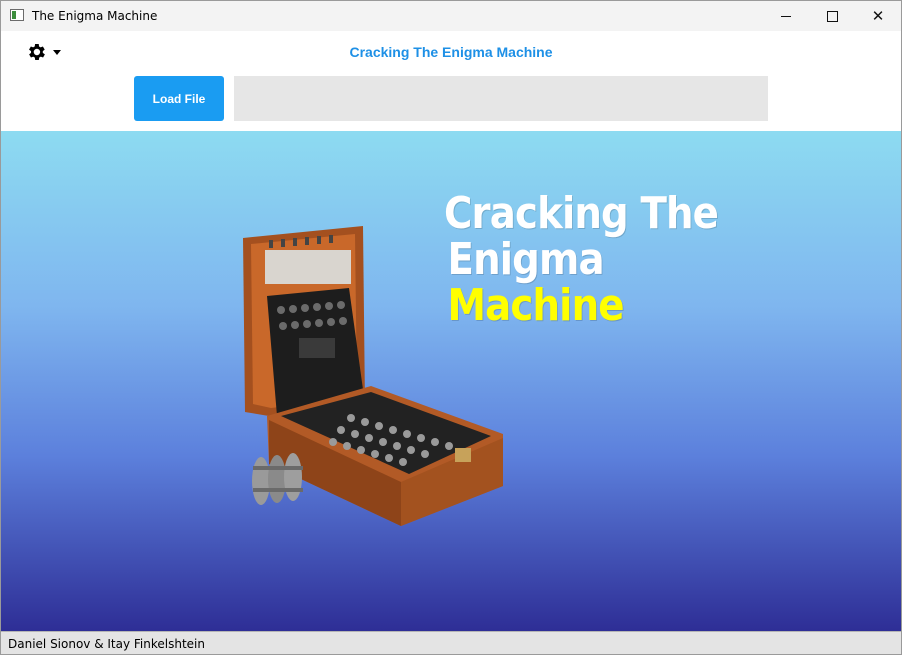 Image resolution: width=902 pixels, height=655 pixels. I want to click on close-button: ✕, so click(878, 16).